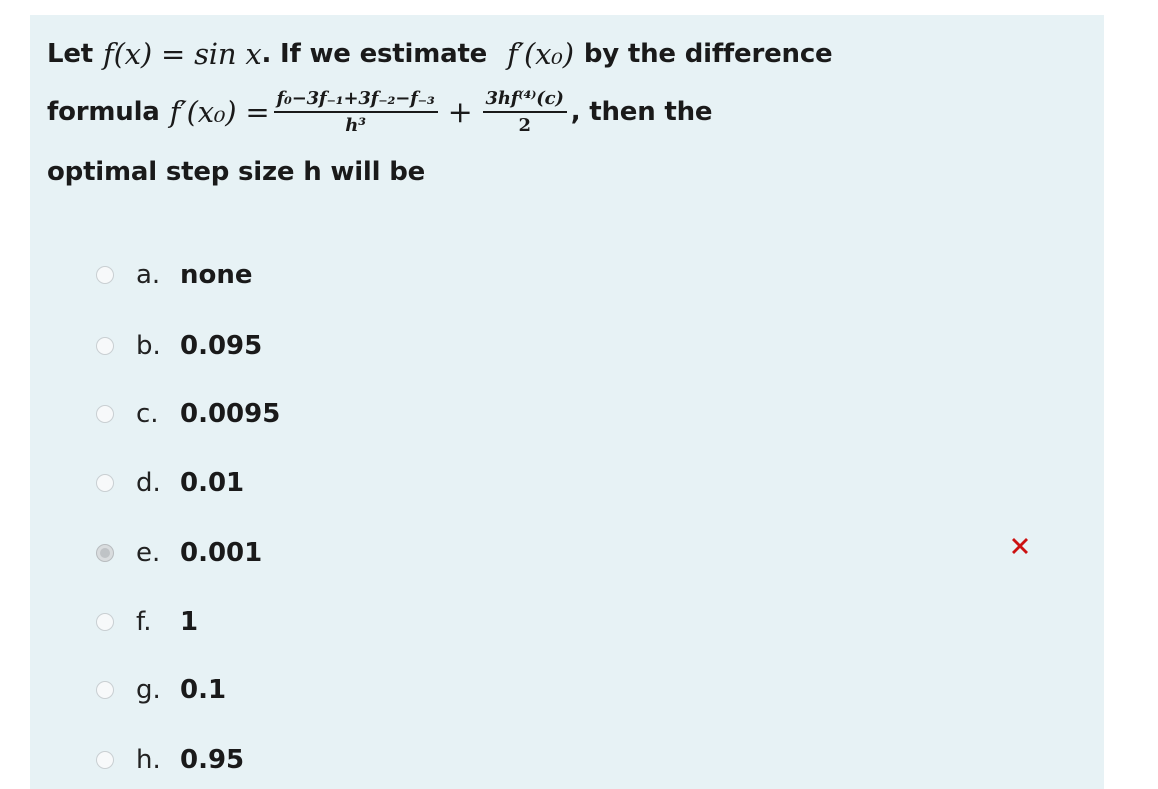 The height and width of the screenshot is (789, 1158). I want to click on option-a: a. none, so click(174, 275).